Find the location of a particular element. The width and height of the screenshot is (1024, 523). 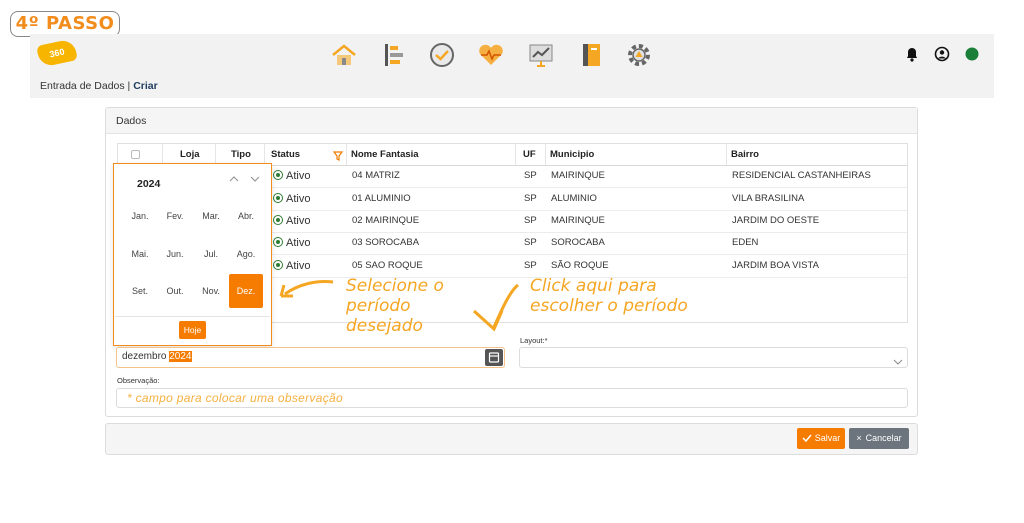

close-icon: × is located at coordinates (859, 438).